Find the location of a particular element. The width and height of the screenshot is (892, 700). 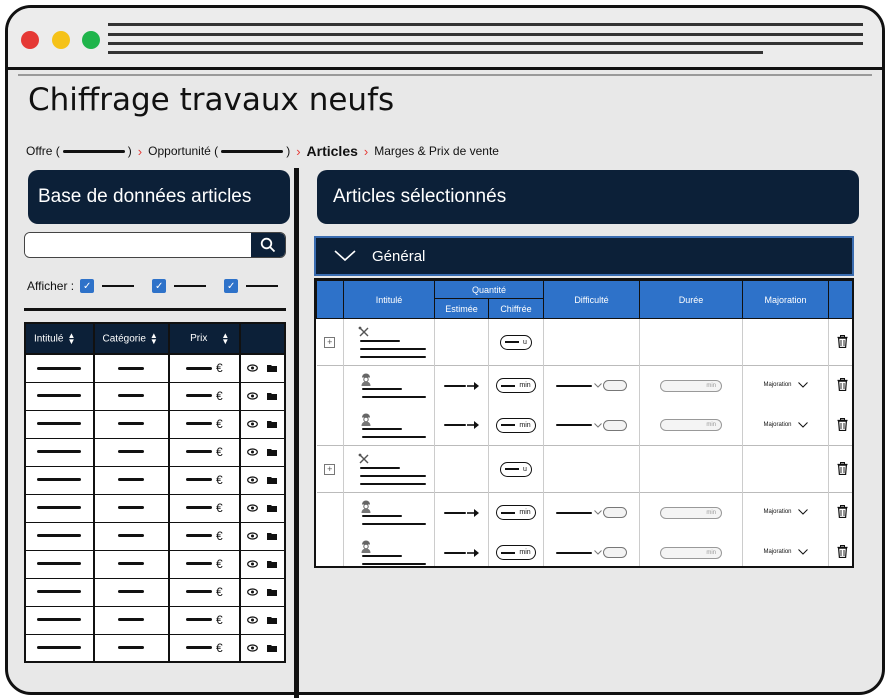

column-header-intitule: Intitulé ▲ ▼ is located at coordinates (59, 338).